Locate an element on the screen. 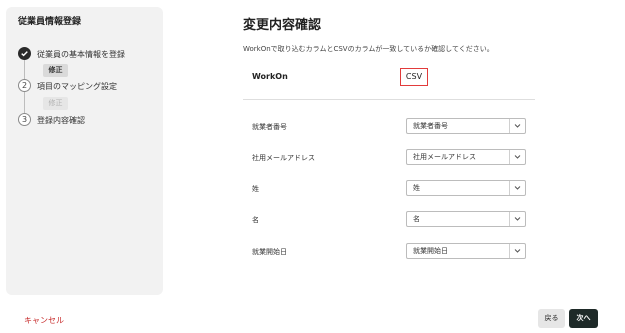  cancel-link: キャンセル is located at coordinates (44, 320).